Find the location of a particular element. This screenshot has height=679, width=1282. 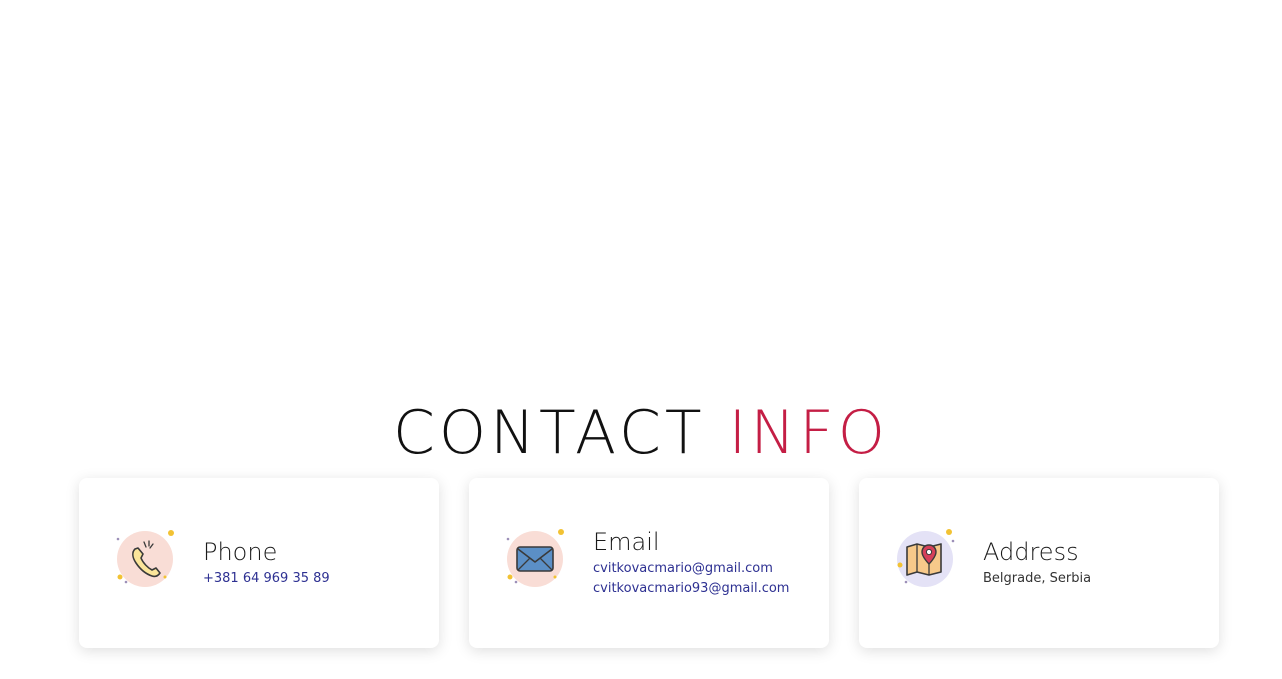

phone-icon is located at coordinates (147, 559).